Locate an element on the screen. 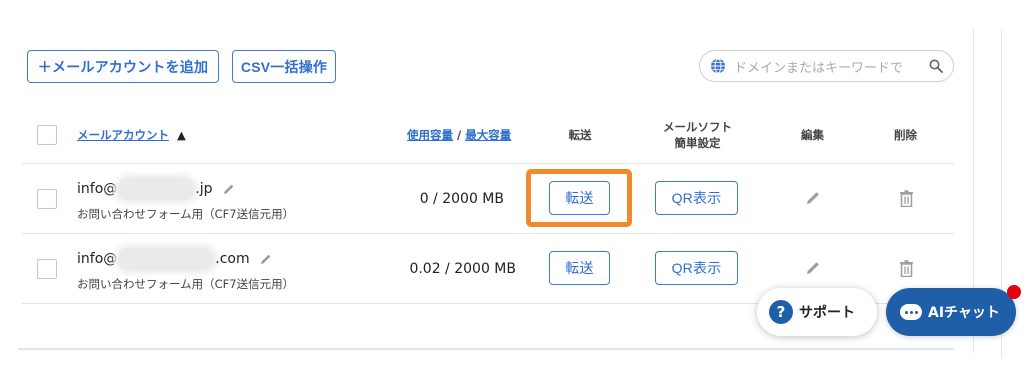 Image resolution: width=1024 pixels, height=384 pixels. add-mail-account-button: ＋メールアカウントを追加 is located at coordinates (123, 66).